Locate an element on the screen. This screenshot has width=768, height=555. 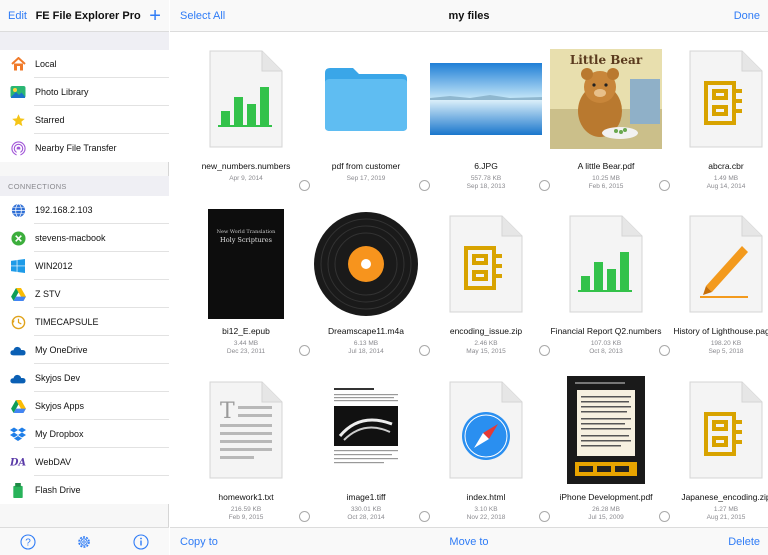
file-date: Aug 21, 2015 is located at coordinates (726, 517).